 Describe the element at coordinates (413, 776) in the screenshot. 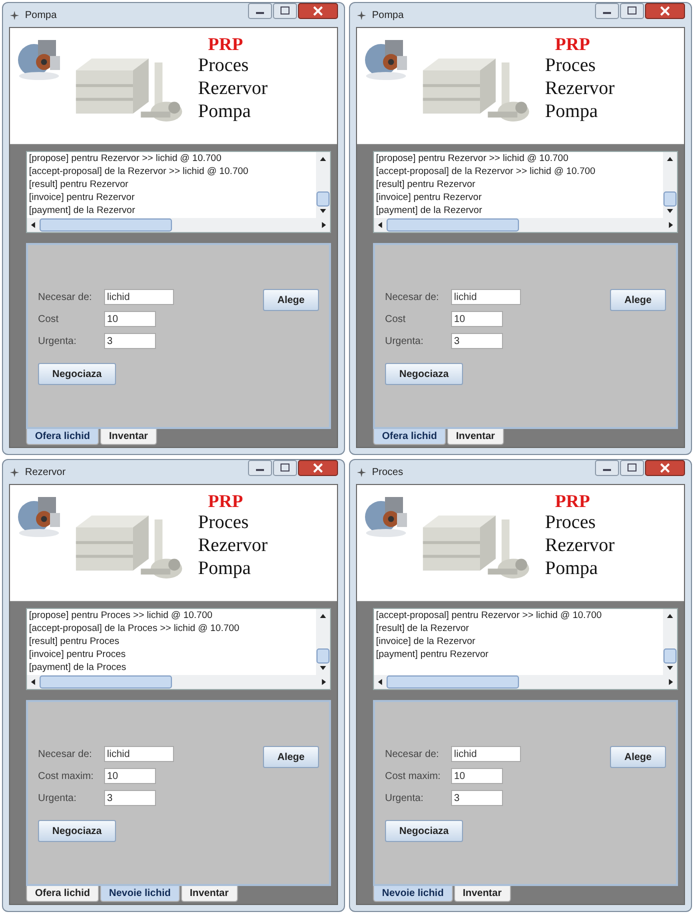

I see `field-label: Cost maxim:` at that location.